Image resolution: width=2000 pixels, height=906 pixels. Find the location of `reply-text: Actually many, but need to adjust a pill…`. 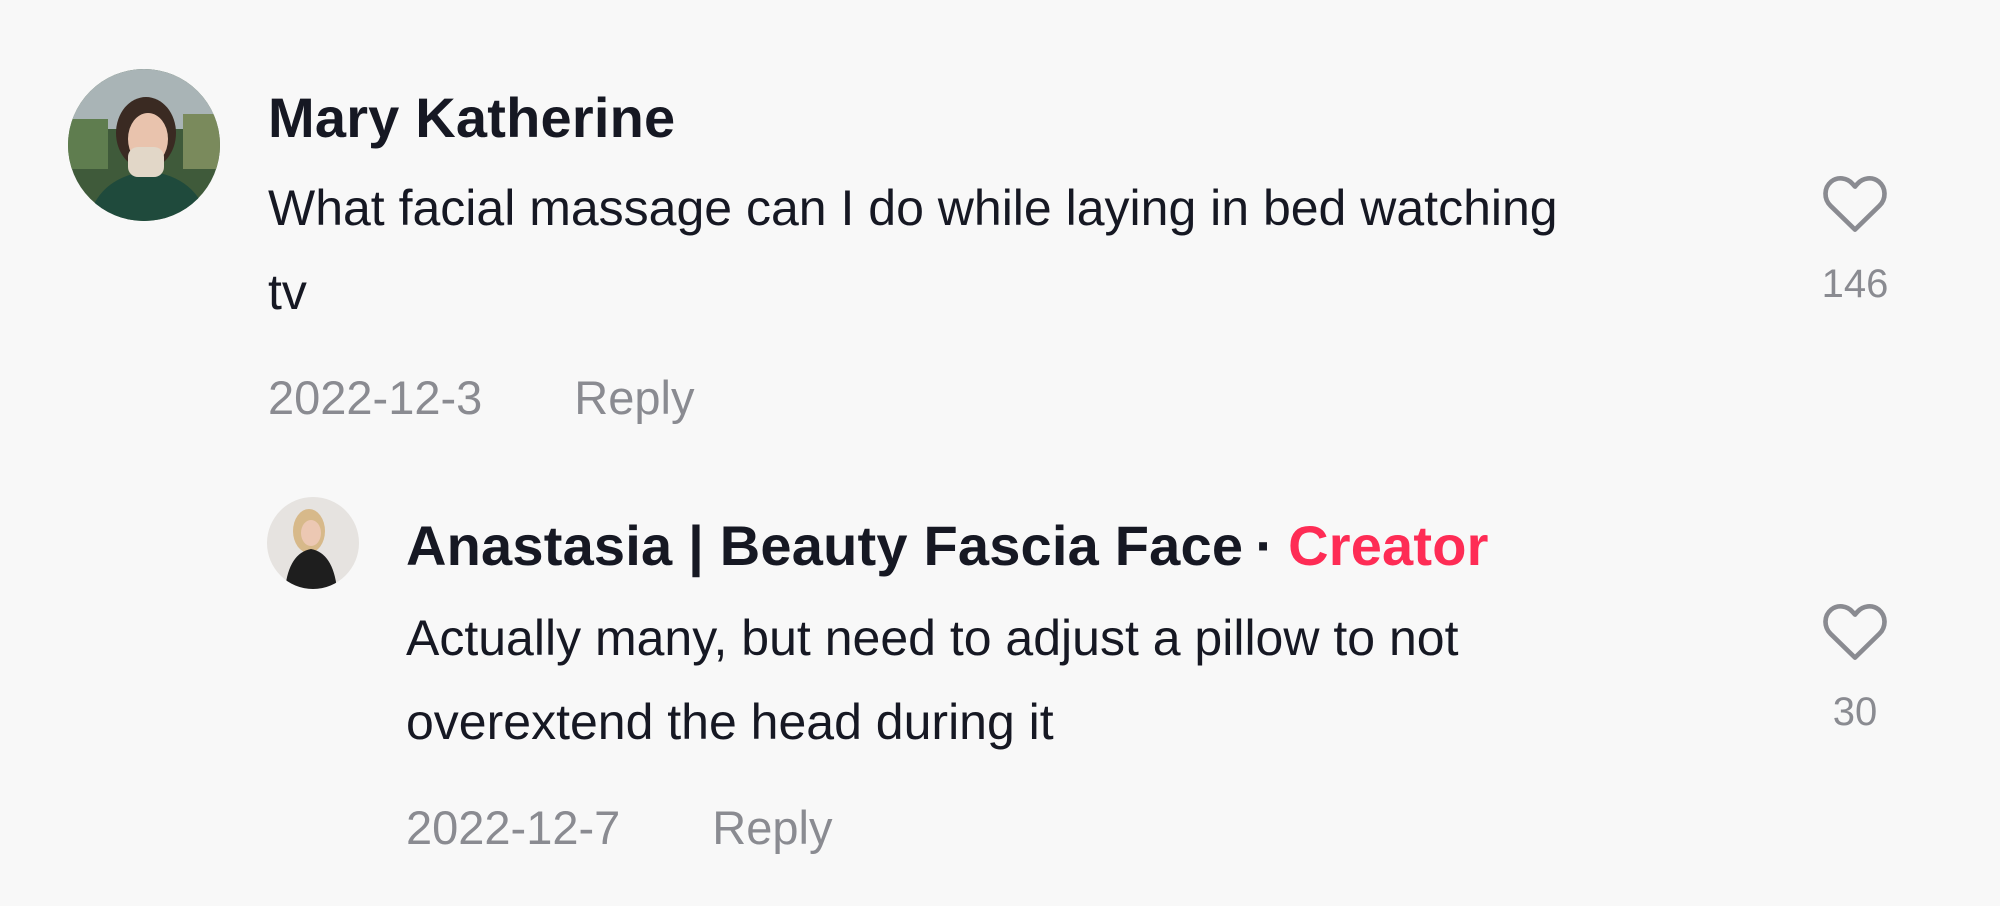

reply-text: Actually many, but need to adjust a pill… is located at coordinates (932, 680).